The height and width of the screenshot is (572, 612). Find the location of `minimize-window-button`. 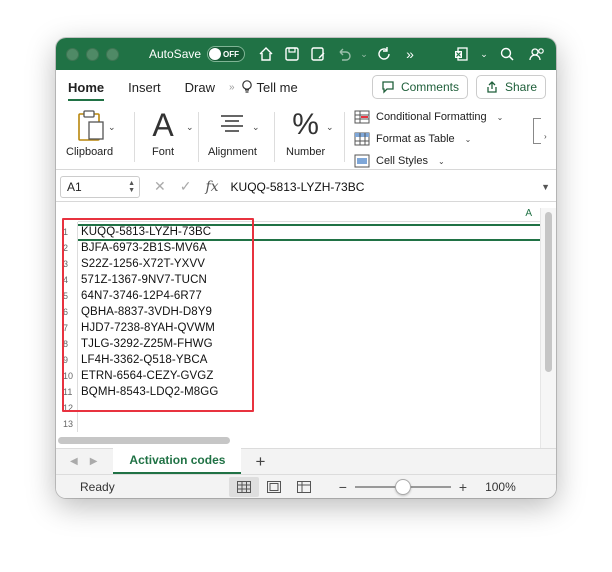

minimize-window-button is located at coordinates (92, 54).